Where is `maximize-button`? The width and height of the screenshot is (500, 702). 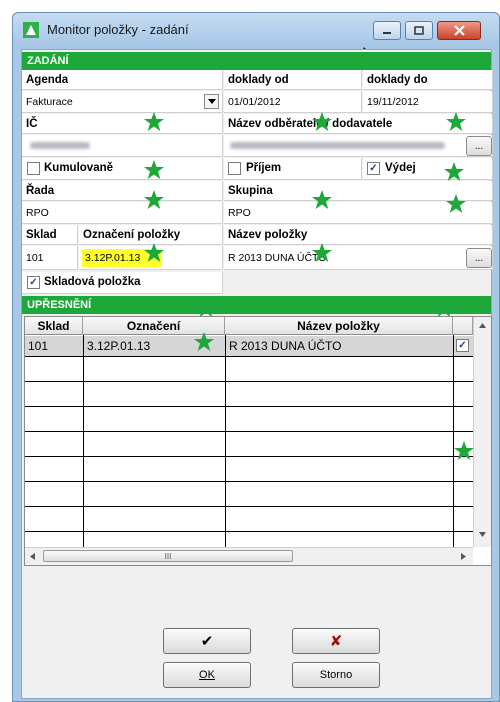
maximize-button is located at coordinates (419, 30).